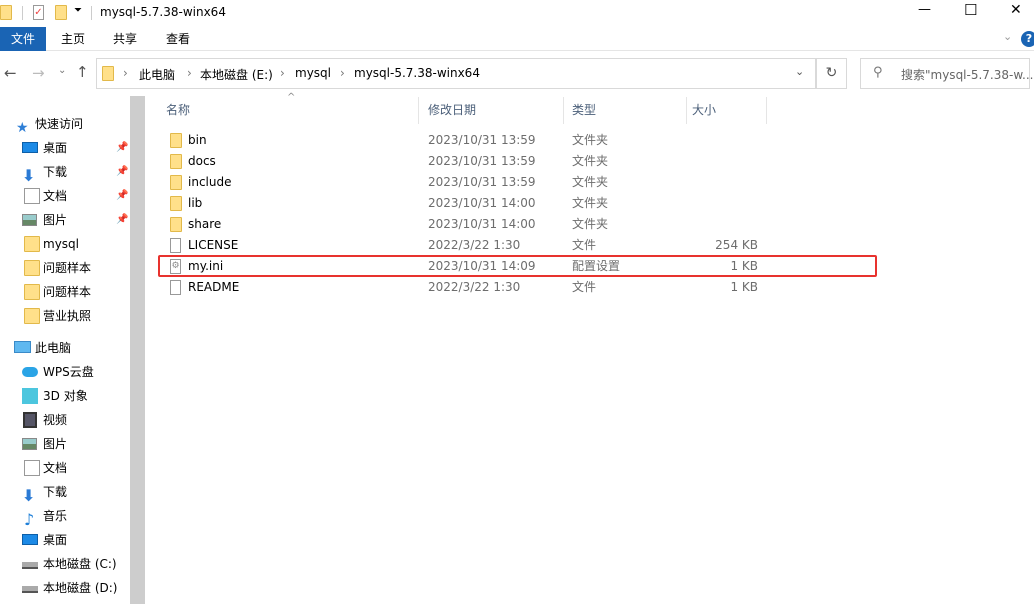 The image size is (1034, 604). I want to click on close-button: ✕, so click(1016, 10).